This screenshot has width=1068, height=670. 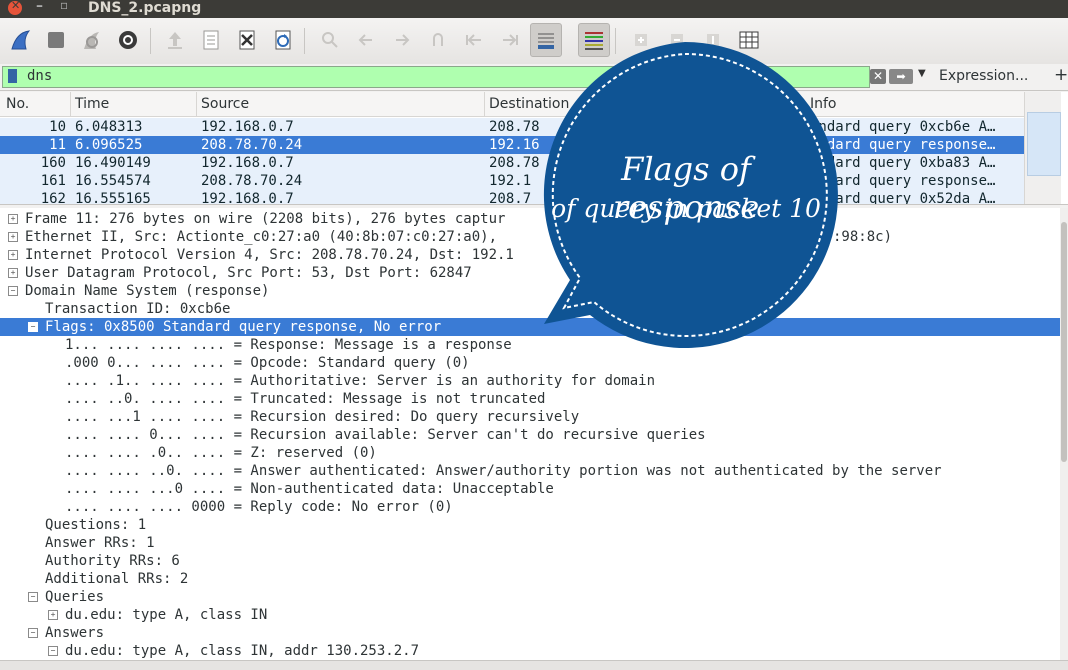 What do you see at coordinates (330, 40) in the screenshot?
I see `find-icon` at bounding box center [330, 40].